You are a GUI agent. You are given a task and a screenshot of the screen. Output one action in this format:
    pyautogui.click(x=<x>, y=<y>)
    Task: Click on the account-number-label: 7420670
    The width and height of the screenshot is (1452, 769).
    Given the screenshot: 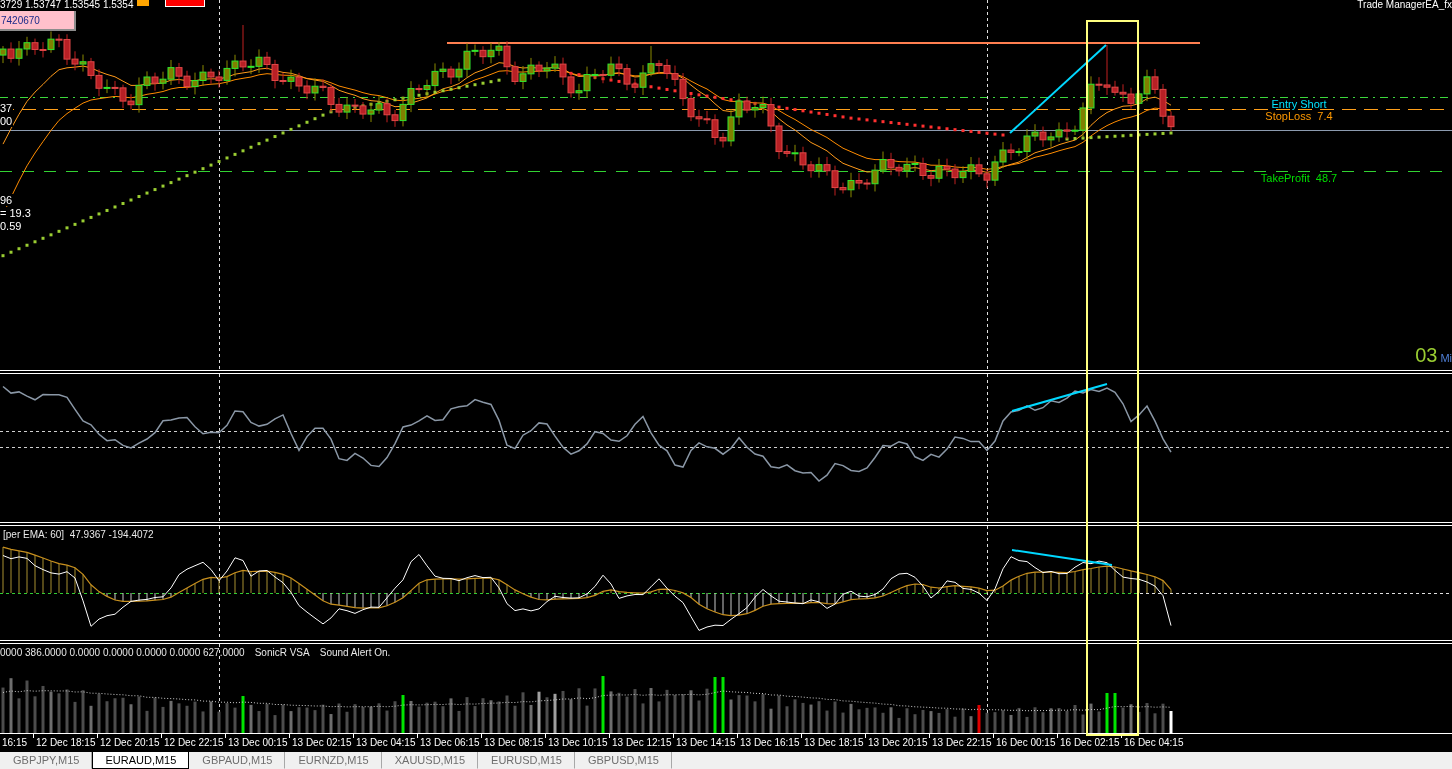 What is the action you would take?
    pyautogui.click(x=38, y=21)
    